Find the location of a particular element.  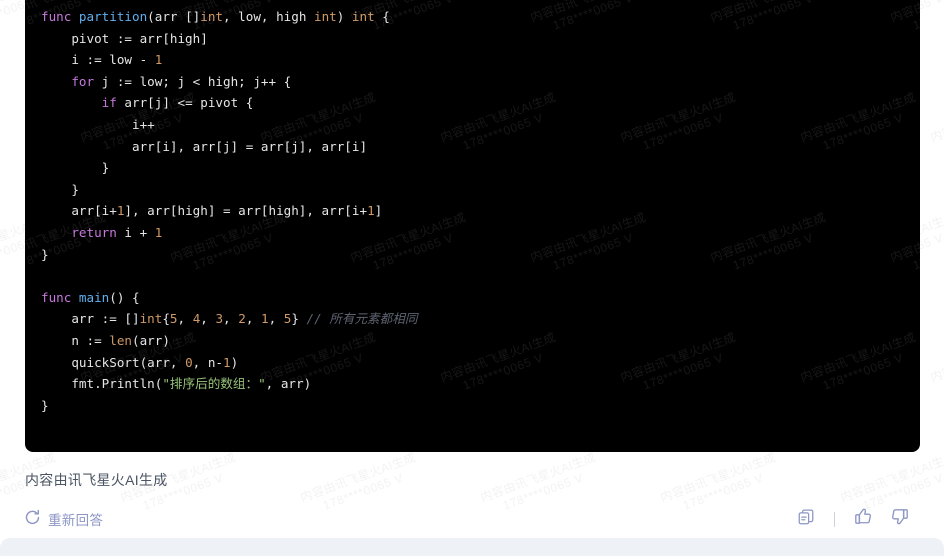

action-divider is located at coordinates (834, 519).